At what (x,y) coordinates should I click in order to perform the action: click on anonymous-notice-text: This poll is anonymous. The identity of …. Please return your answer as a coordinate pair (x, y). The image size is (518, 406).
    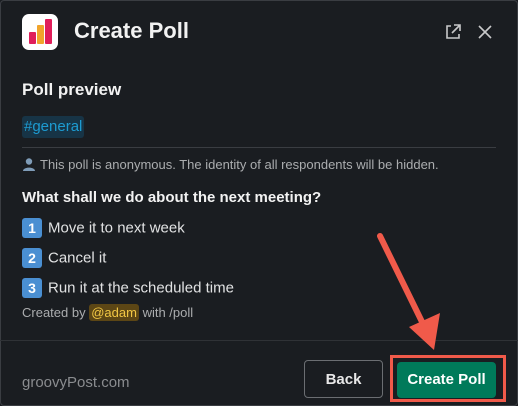
    Looking at the image, I should click on (239, 164).